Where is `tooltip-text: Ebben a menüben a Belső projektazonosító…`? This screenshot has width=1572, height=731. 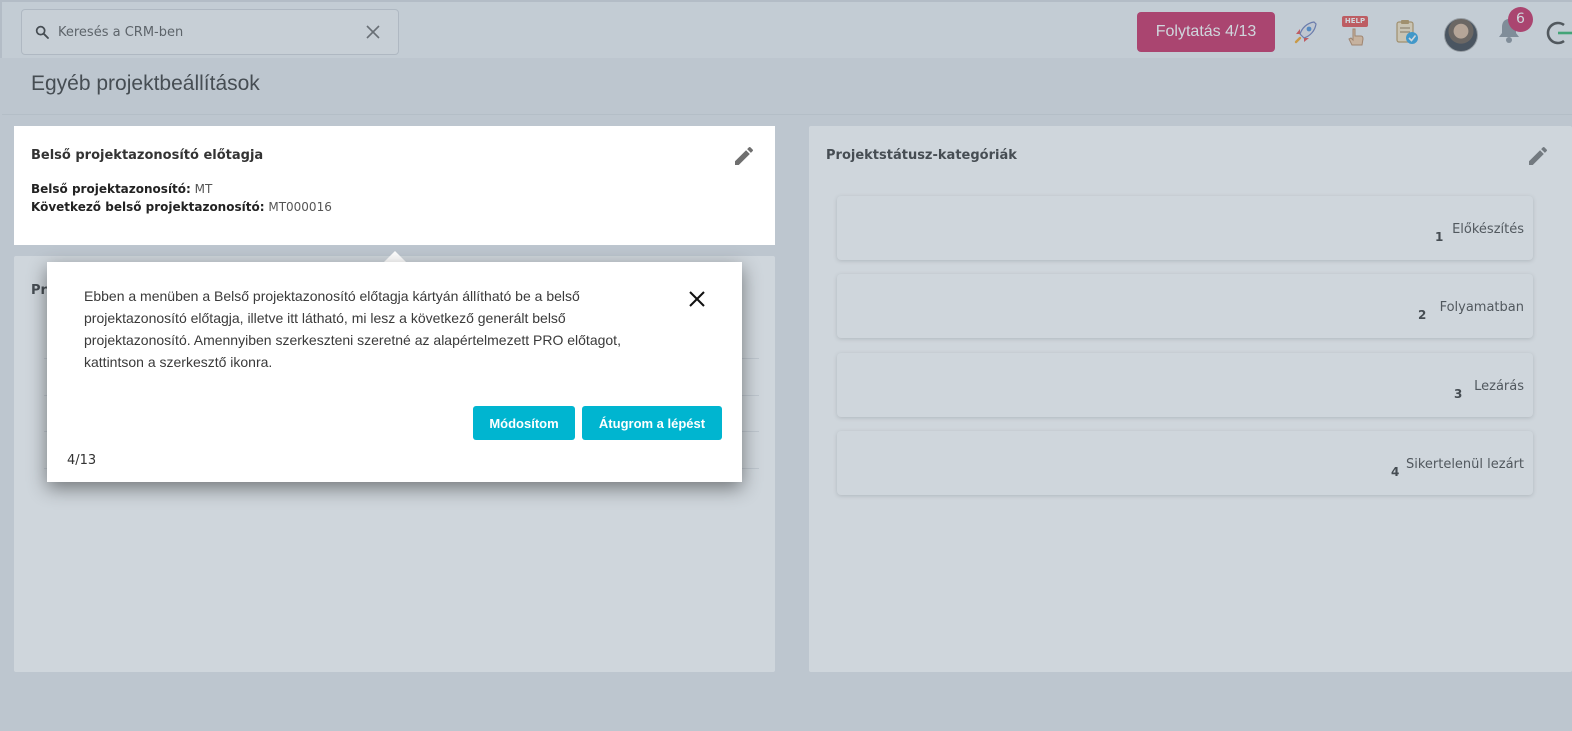
tooltip-text: Ebben a menüben a Belső projektazonosító… is located at coordinates (352, 329).